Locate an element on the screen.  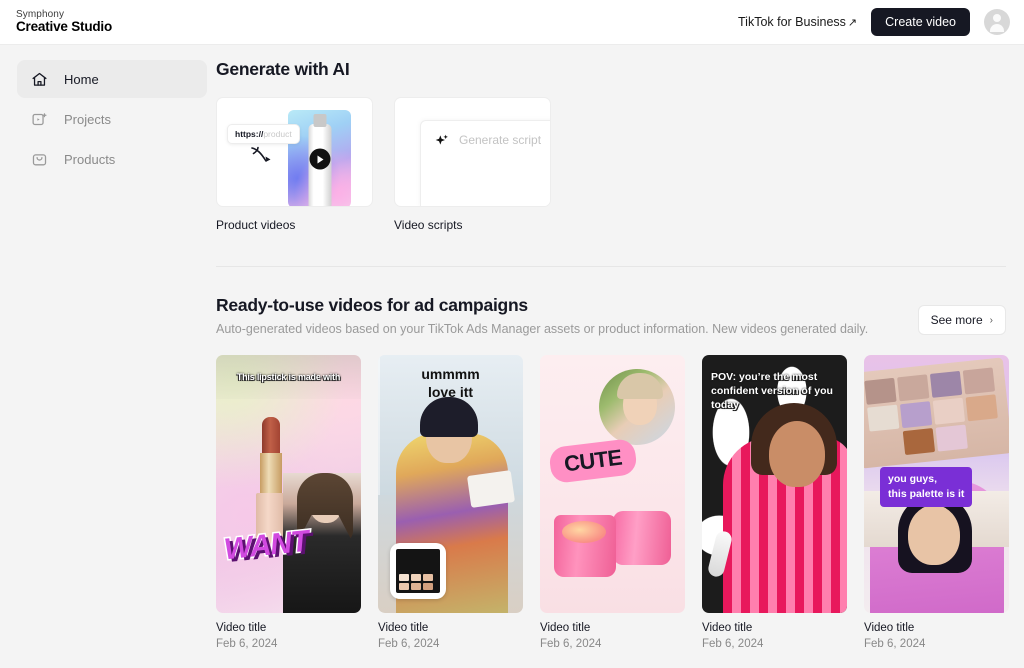
avatar is located at coordinates (997, 22).